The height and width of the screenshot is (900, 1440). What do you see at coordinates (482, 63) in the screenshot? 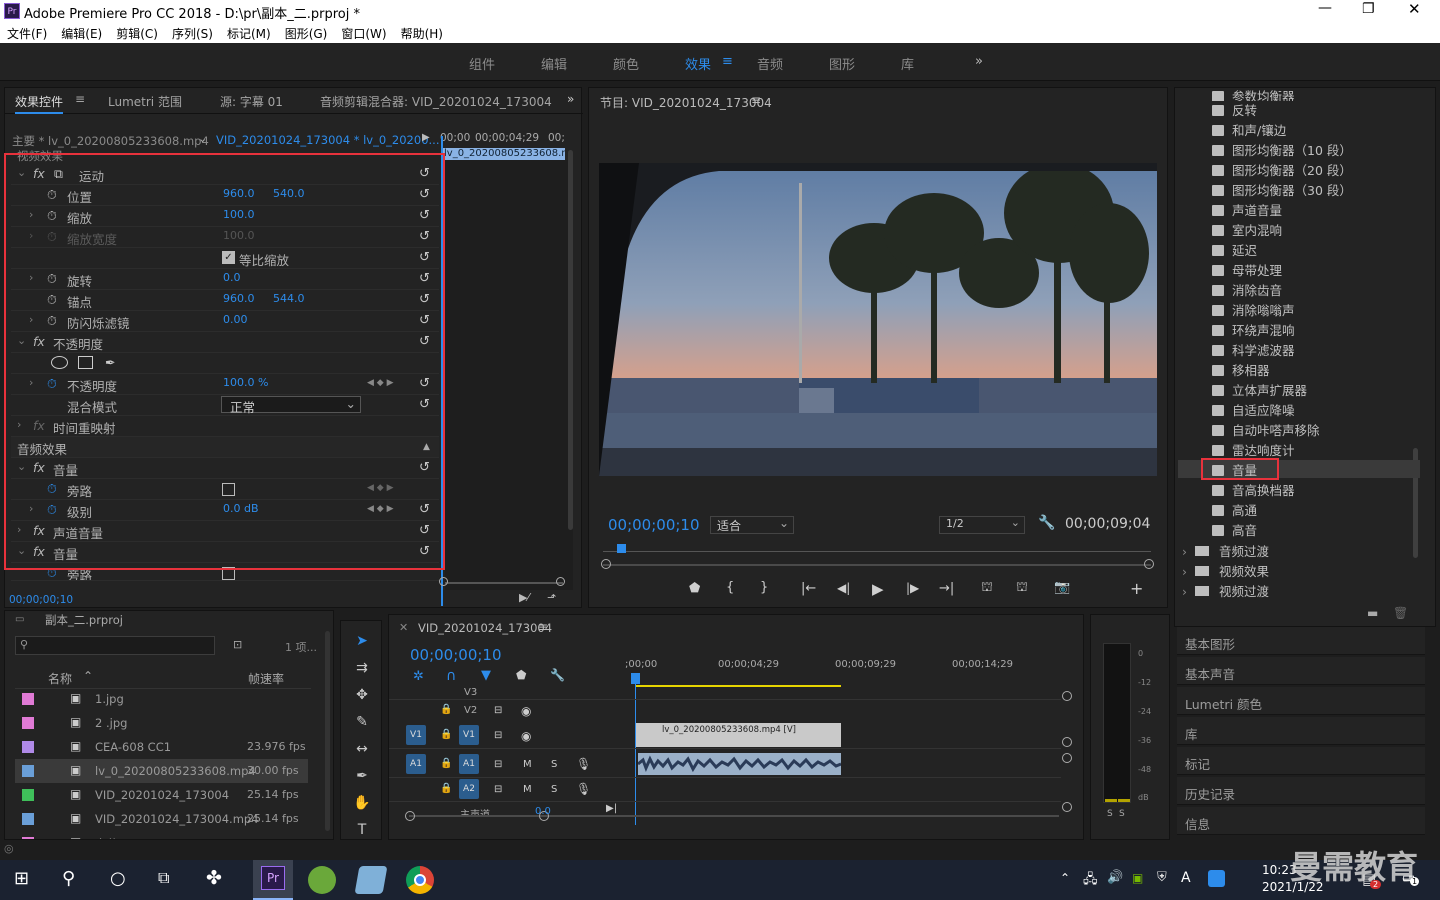
I see `workspace-tab: 组件` at bounding box center [482, 63].